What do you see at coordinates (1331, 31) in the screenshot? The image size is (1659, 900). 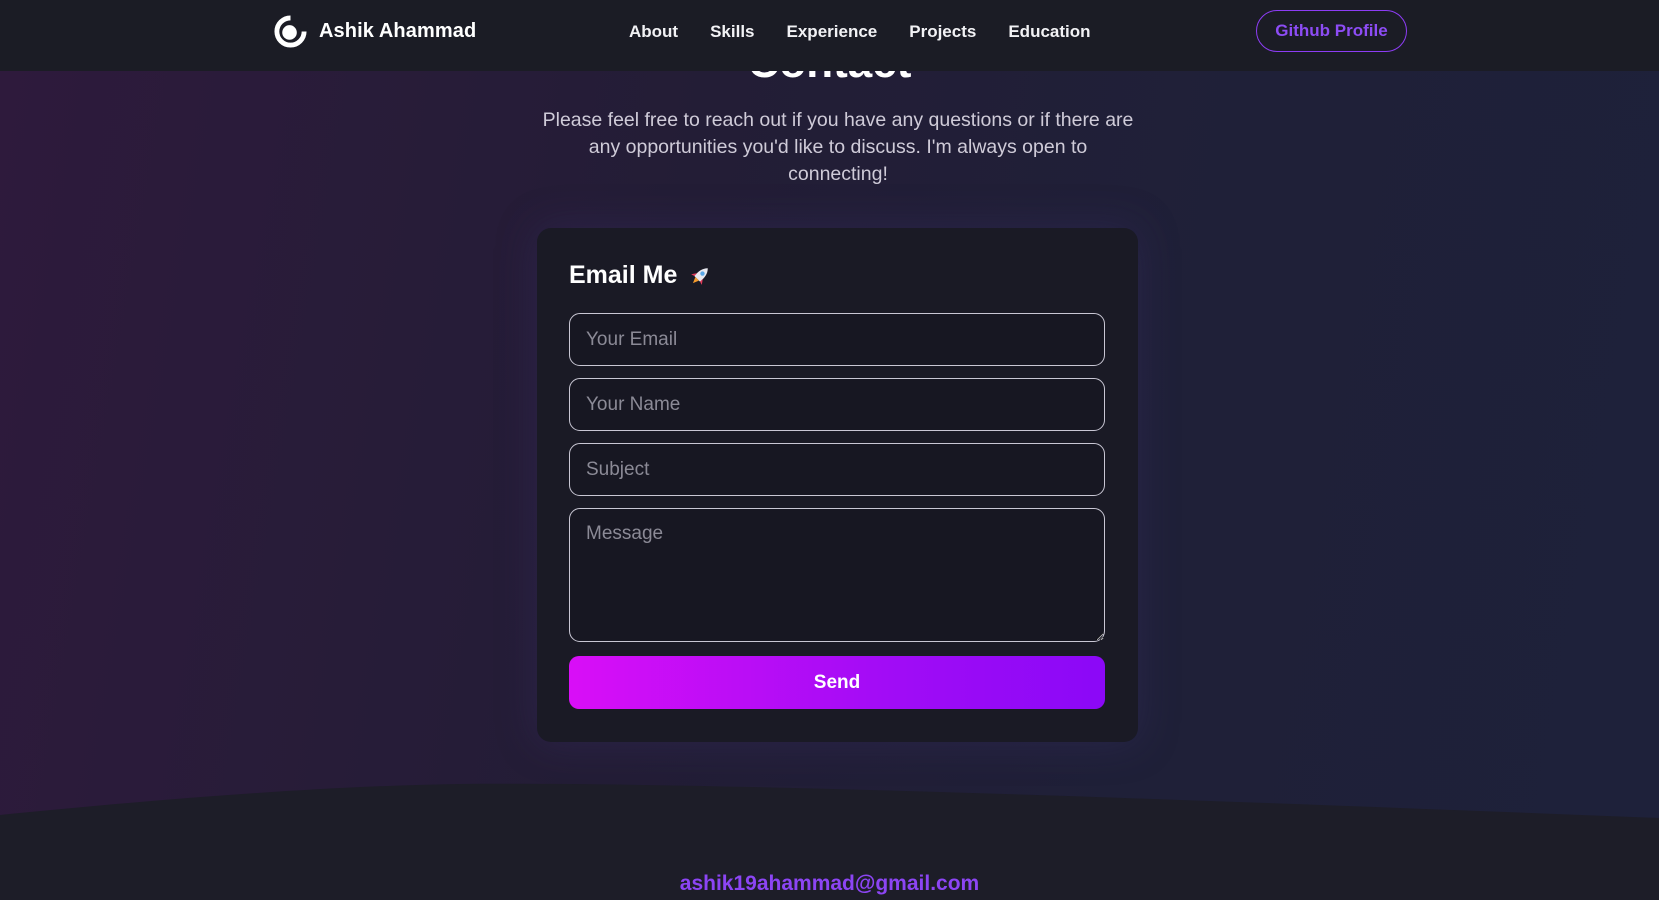 I see `github-profile-button: Github Profile` at bounding box center [1331, 31].